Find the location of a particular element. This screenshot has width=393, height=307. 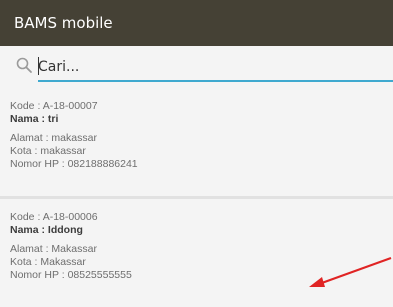

app-title: BAMS mobile is located at coordinates (63, 23).